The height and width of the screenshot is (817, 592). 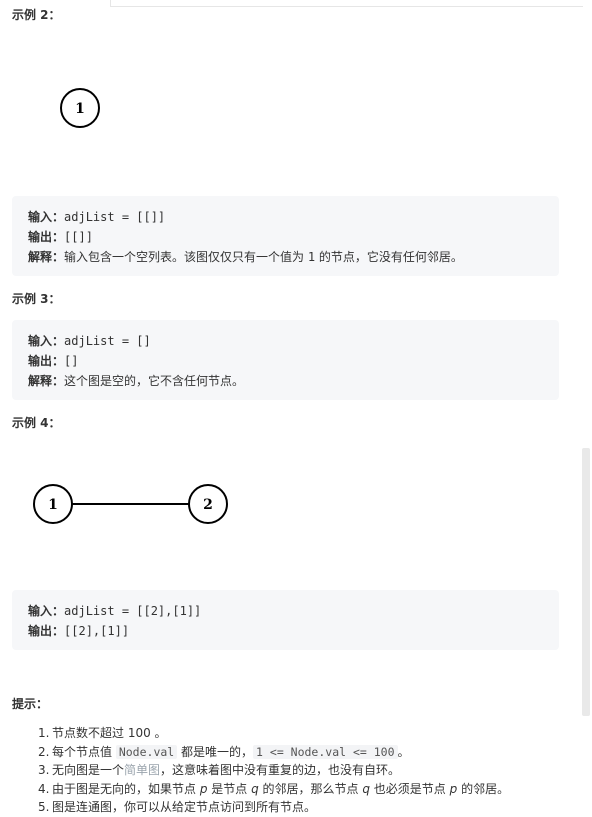 I want to click on example-2-graph: 1, so click(x=80, y=108).